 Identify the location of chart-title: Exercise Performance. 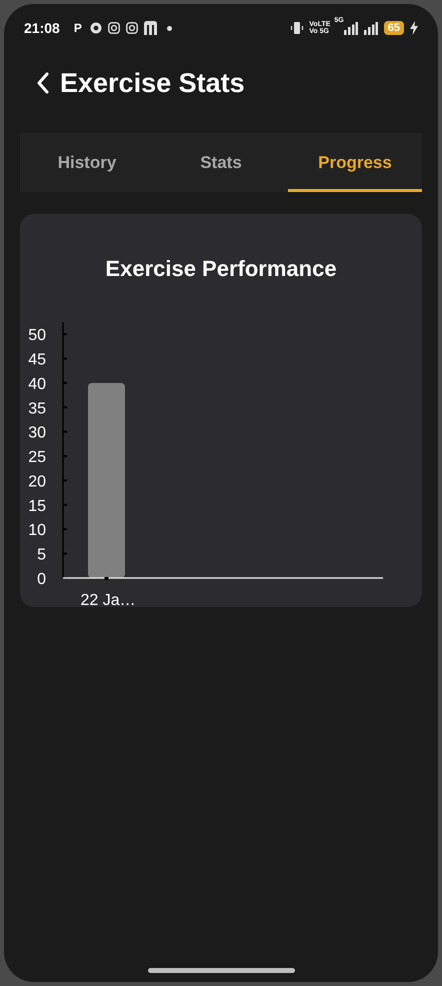
(221, 269).